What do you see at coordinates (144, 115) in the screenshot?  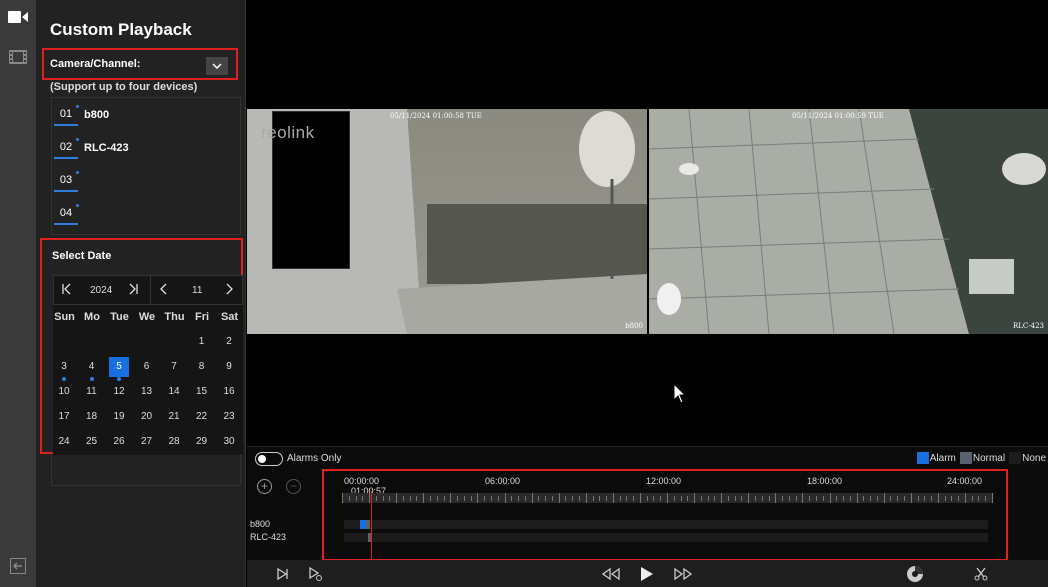 I see `channel-row-1: 01 b800` at bounding box center [144, 115].